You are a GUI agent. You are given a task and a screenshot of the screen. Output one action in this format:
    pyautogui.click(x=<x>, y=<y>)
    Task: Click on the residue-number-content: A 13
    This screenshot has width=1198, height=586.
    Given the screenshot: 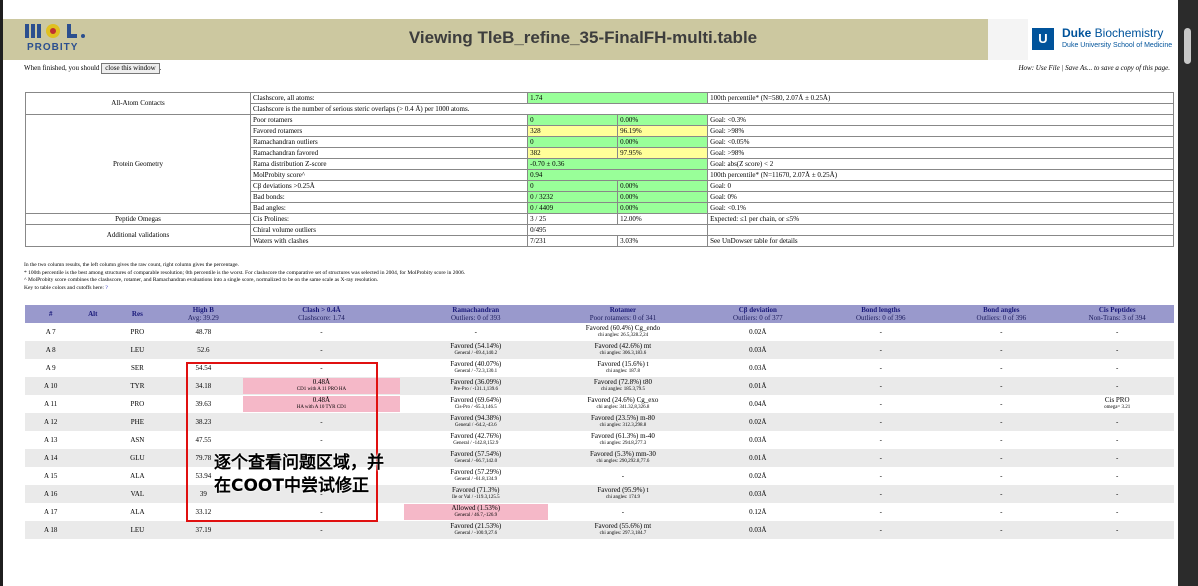 What is the action you would take?
    pyautogui.click(x=50, y=440)
    